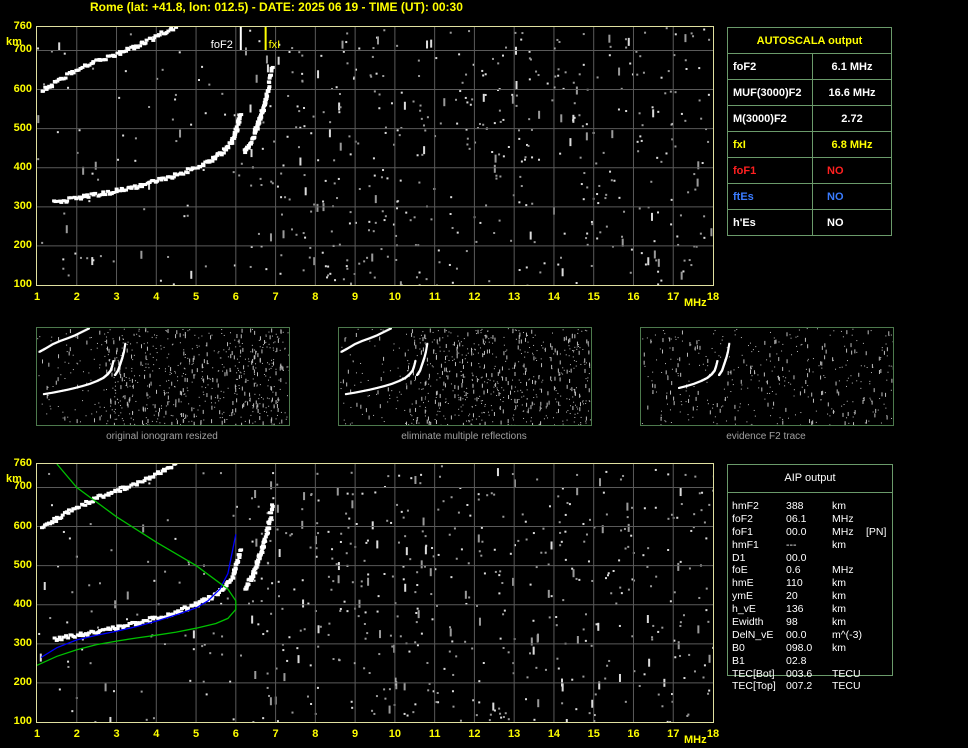 The width and height of the screenshot is (968, 748). What do you see at coordinates (832, 686) in the screenshot?
I see `aip-row: TEC[Top] 007.2 TECU` at bounding box center [832, 686].